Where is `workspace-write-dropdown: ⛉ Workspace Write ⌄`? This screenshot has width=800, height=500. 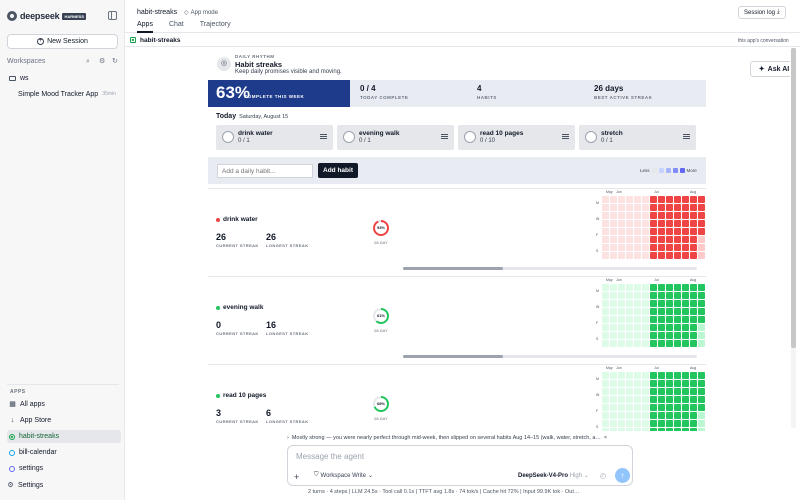 workspace-write-dropdown: ⛉ Workspace Write ⌄ is located at coordinates (343, 475).